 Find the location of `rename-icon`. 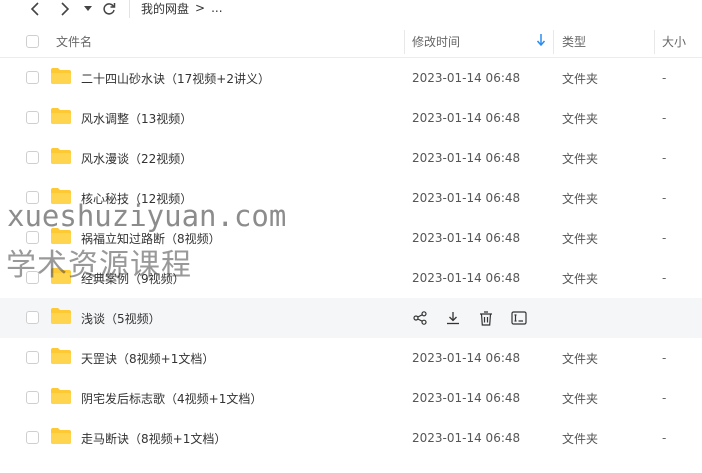

rename-icon is located at coordinates (519, 318).